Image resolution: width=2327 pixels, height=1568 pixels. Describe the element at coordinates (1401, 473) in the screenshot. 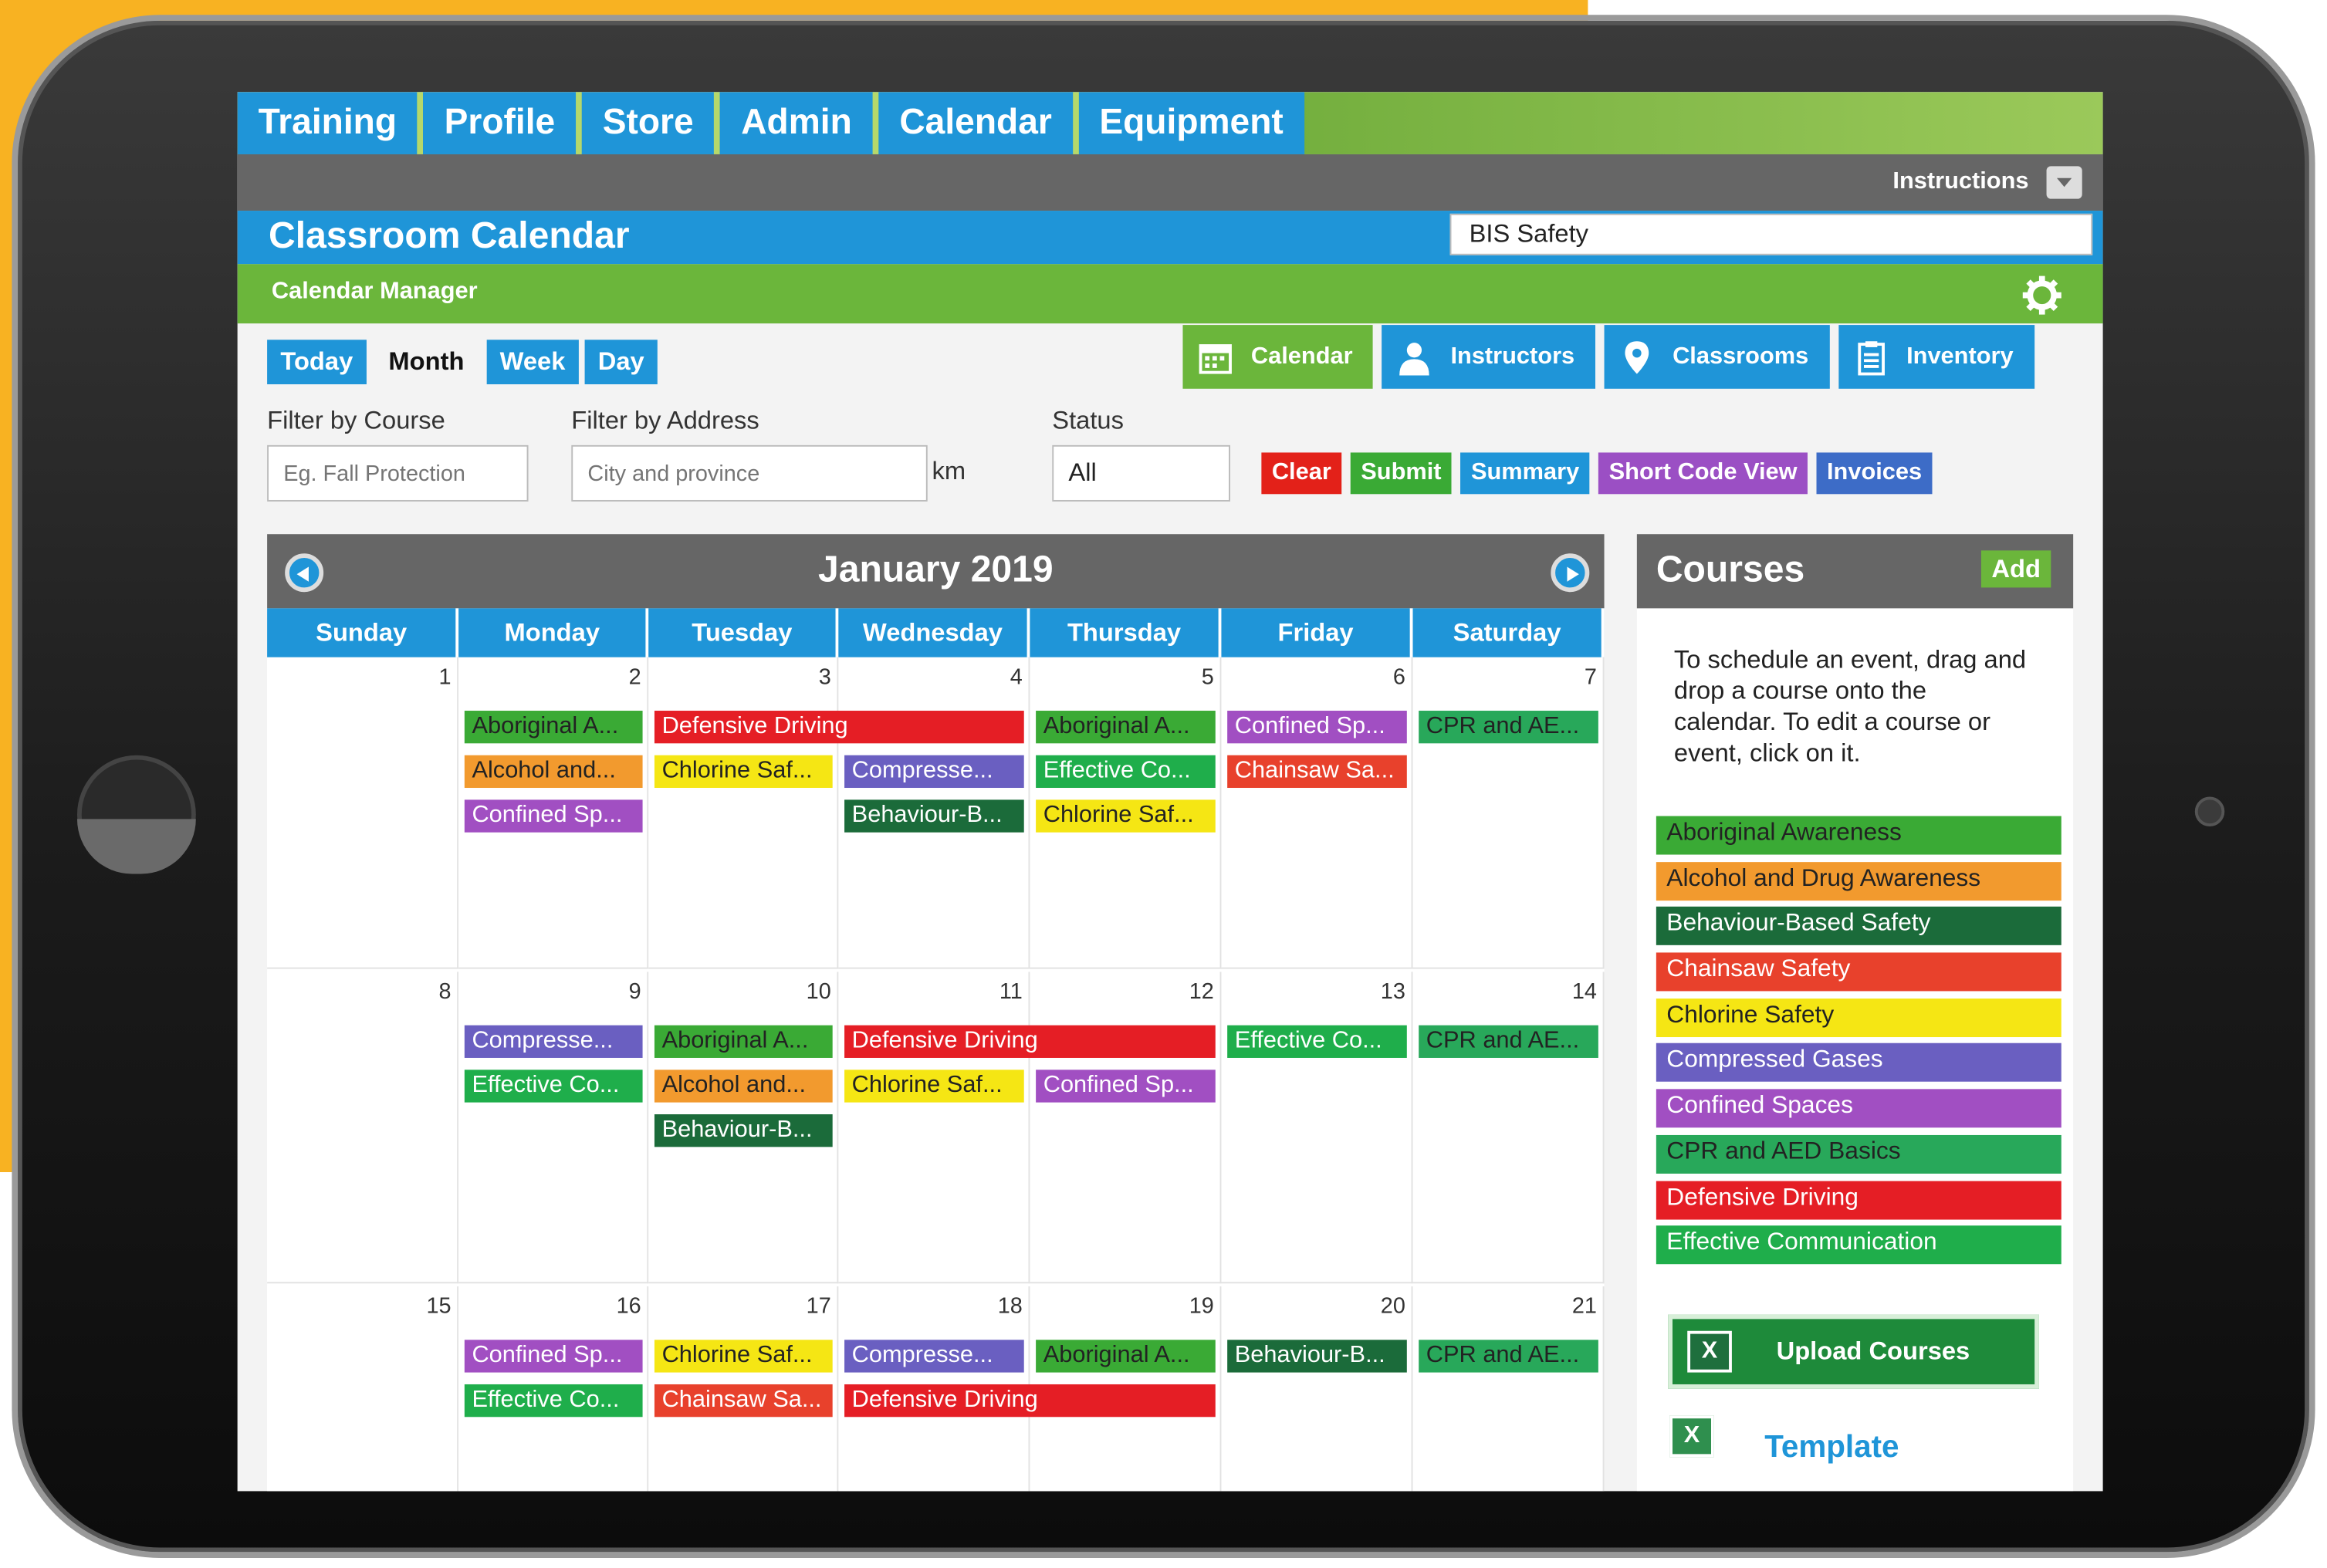

I see `submit-button: Submit` at that location.